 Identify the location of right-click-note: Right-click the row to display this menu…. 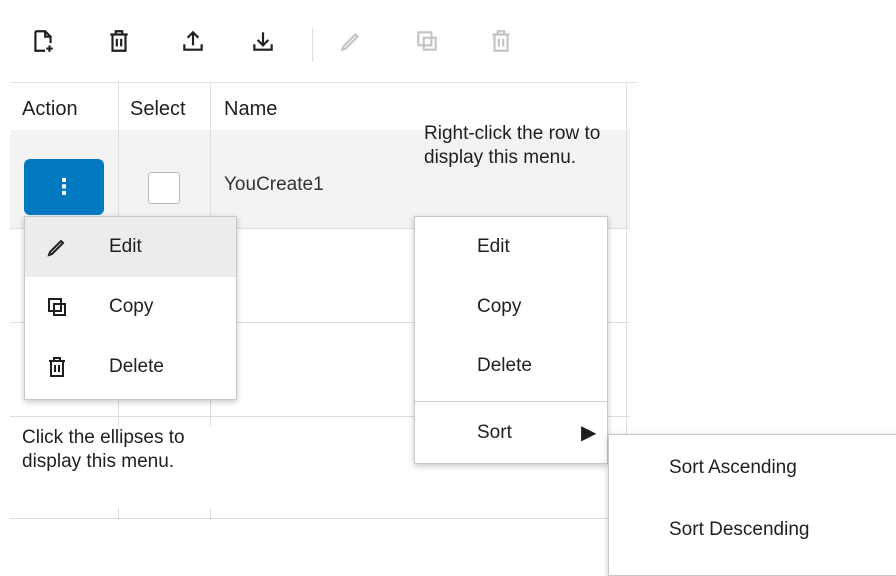
(512, 145).